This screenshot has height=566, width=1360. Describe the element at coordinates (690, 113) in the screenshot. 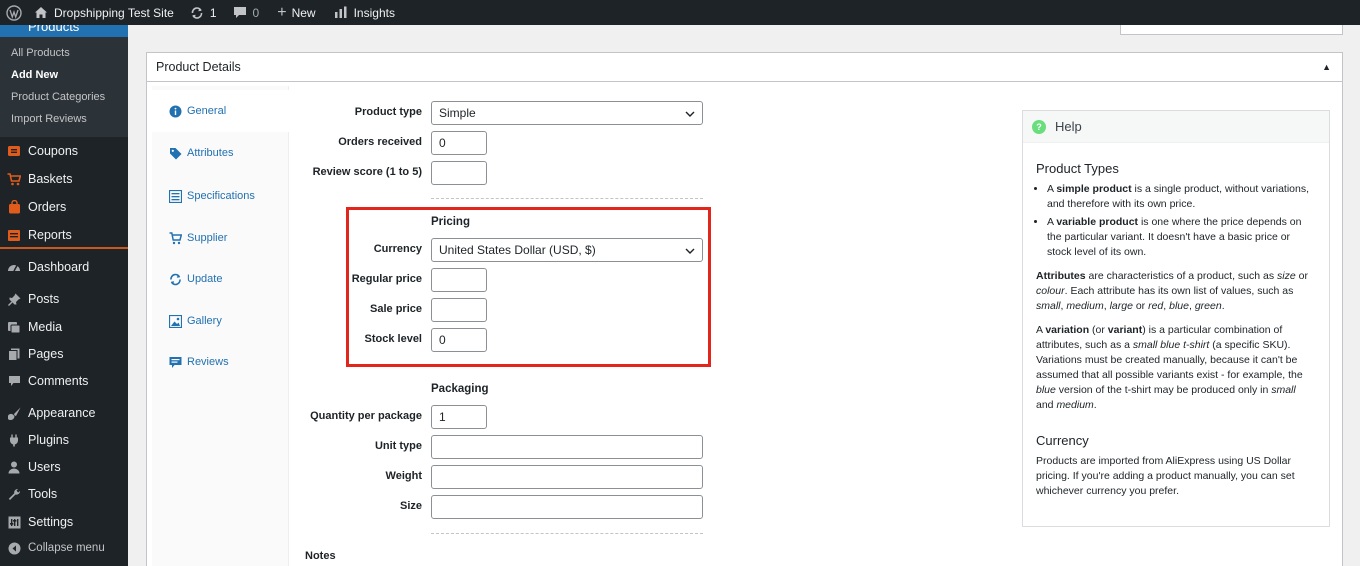

I see `chevron-down-icon` at that location.